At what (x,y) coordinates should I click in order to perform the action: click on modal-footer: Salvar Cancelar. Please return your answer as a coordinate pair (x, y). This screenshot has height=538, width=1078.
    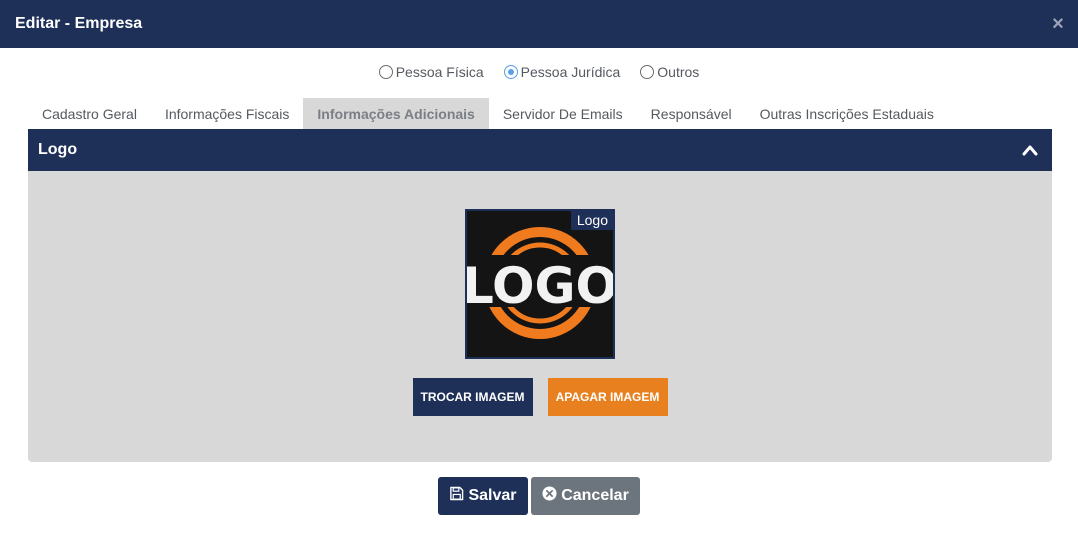
    Looking at the image, I should click on (539, 496).